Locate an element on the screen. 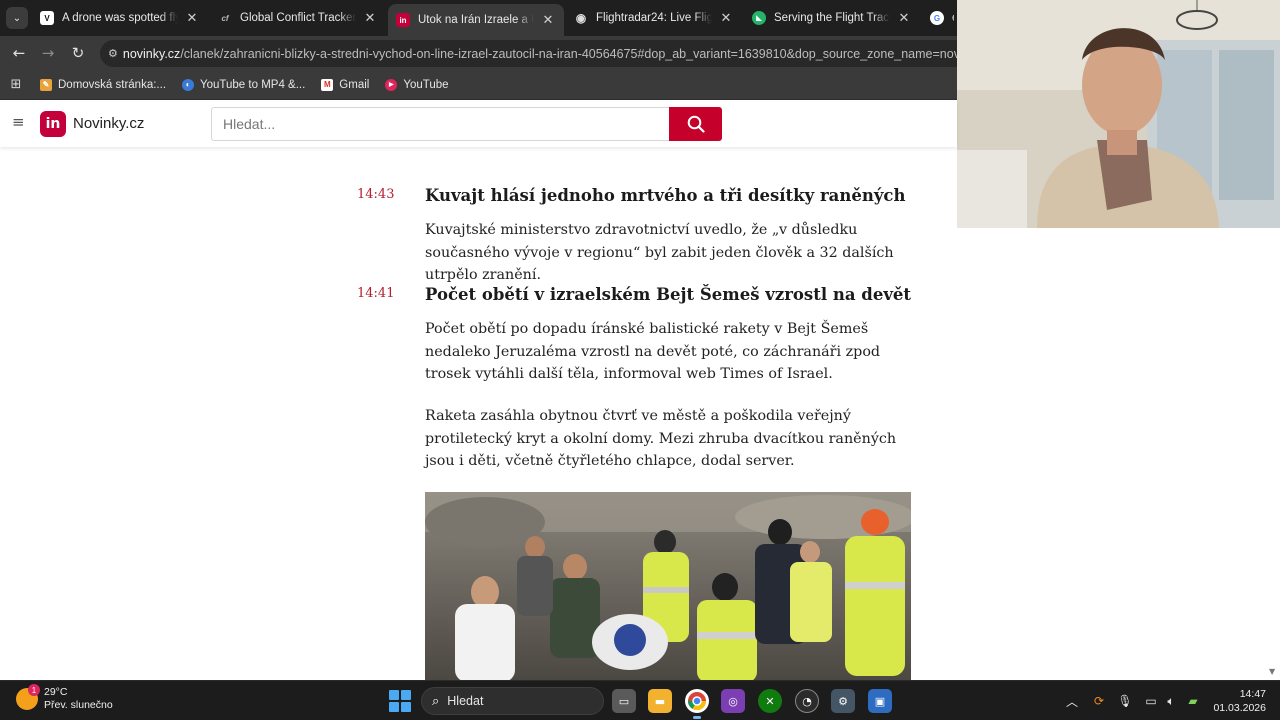 This screenshot has height=720, width=1280. search-icon: ⌕ is located at coordinates (436, 700).